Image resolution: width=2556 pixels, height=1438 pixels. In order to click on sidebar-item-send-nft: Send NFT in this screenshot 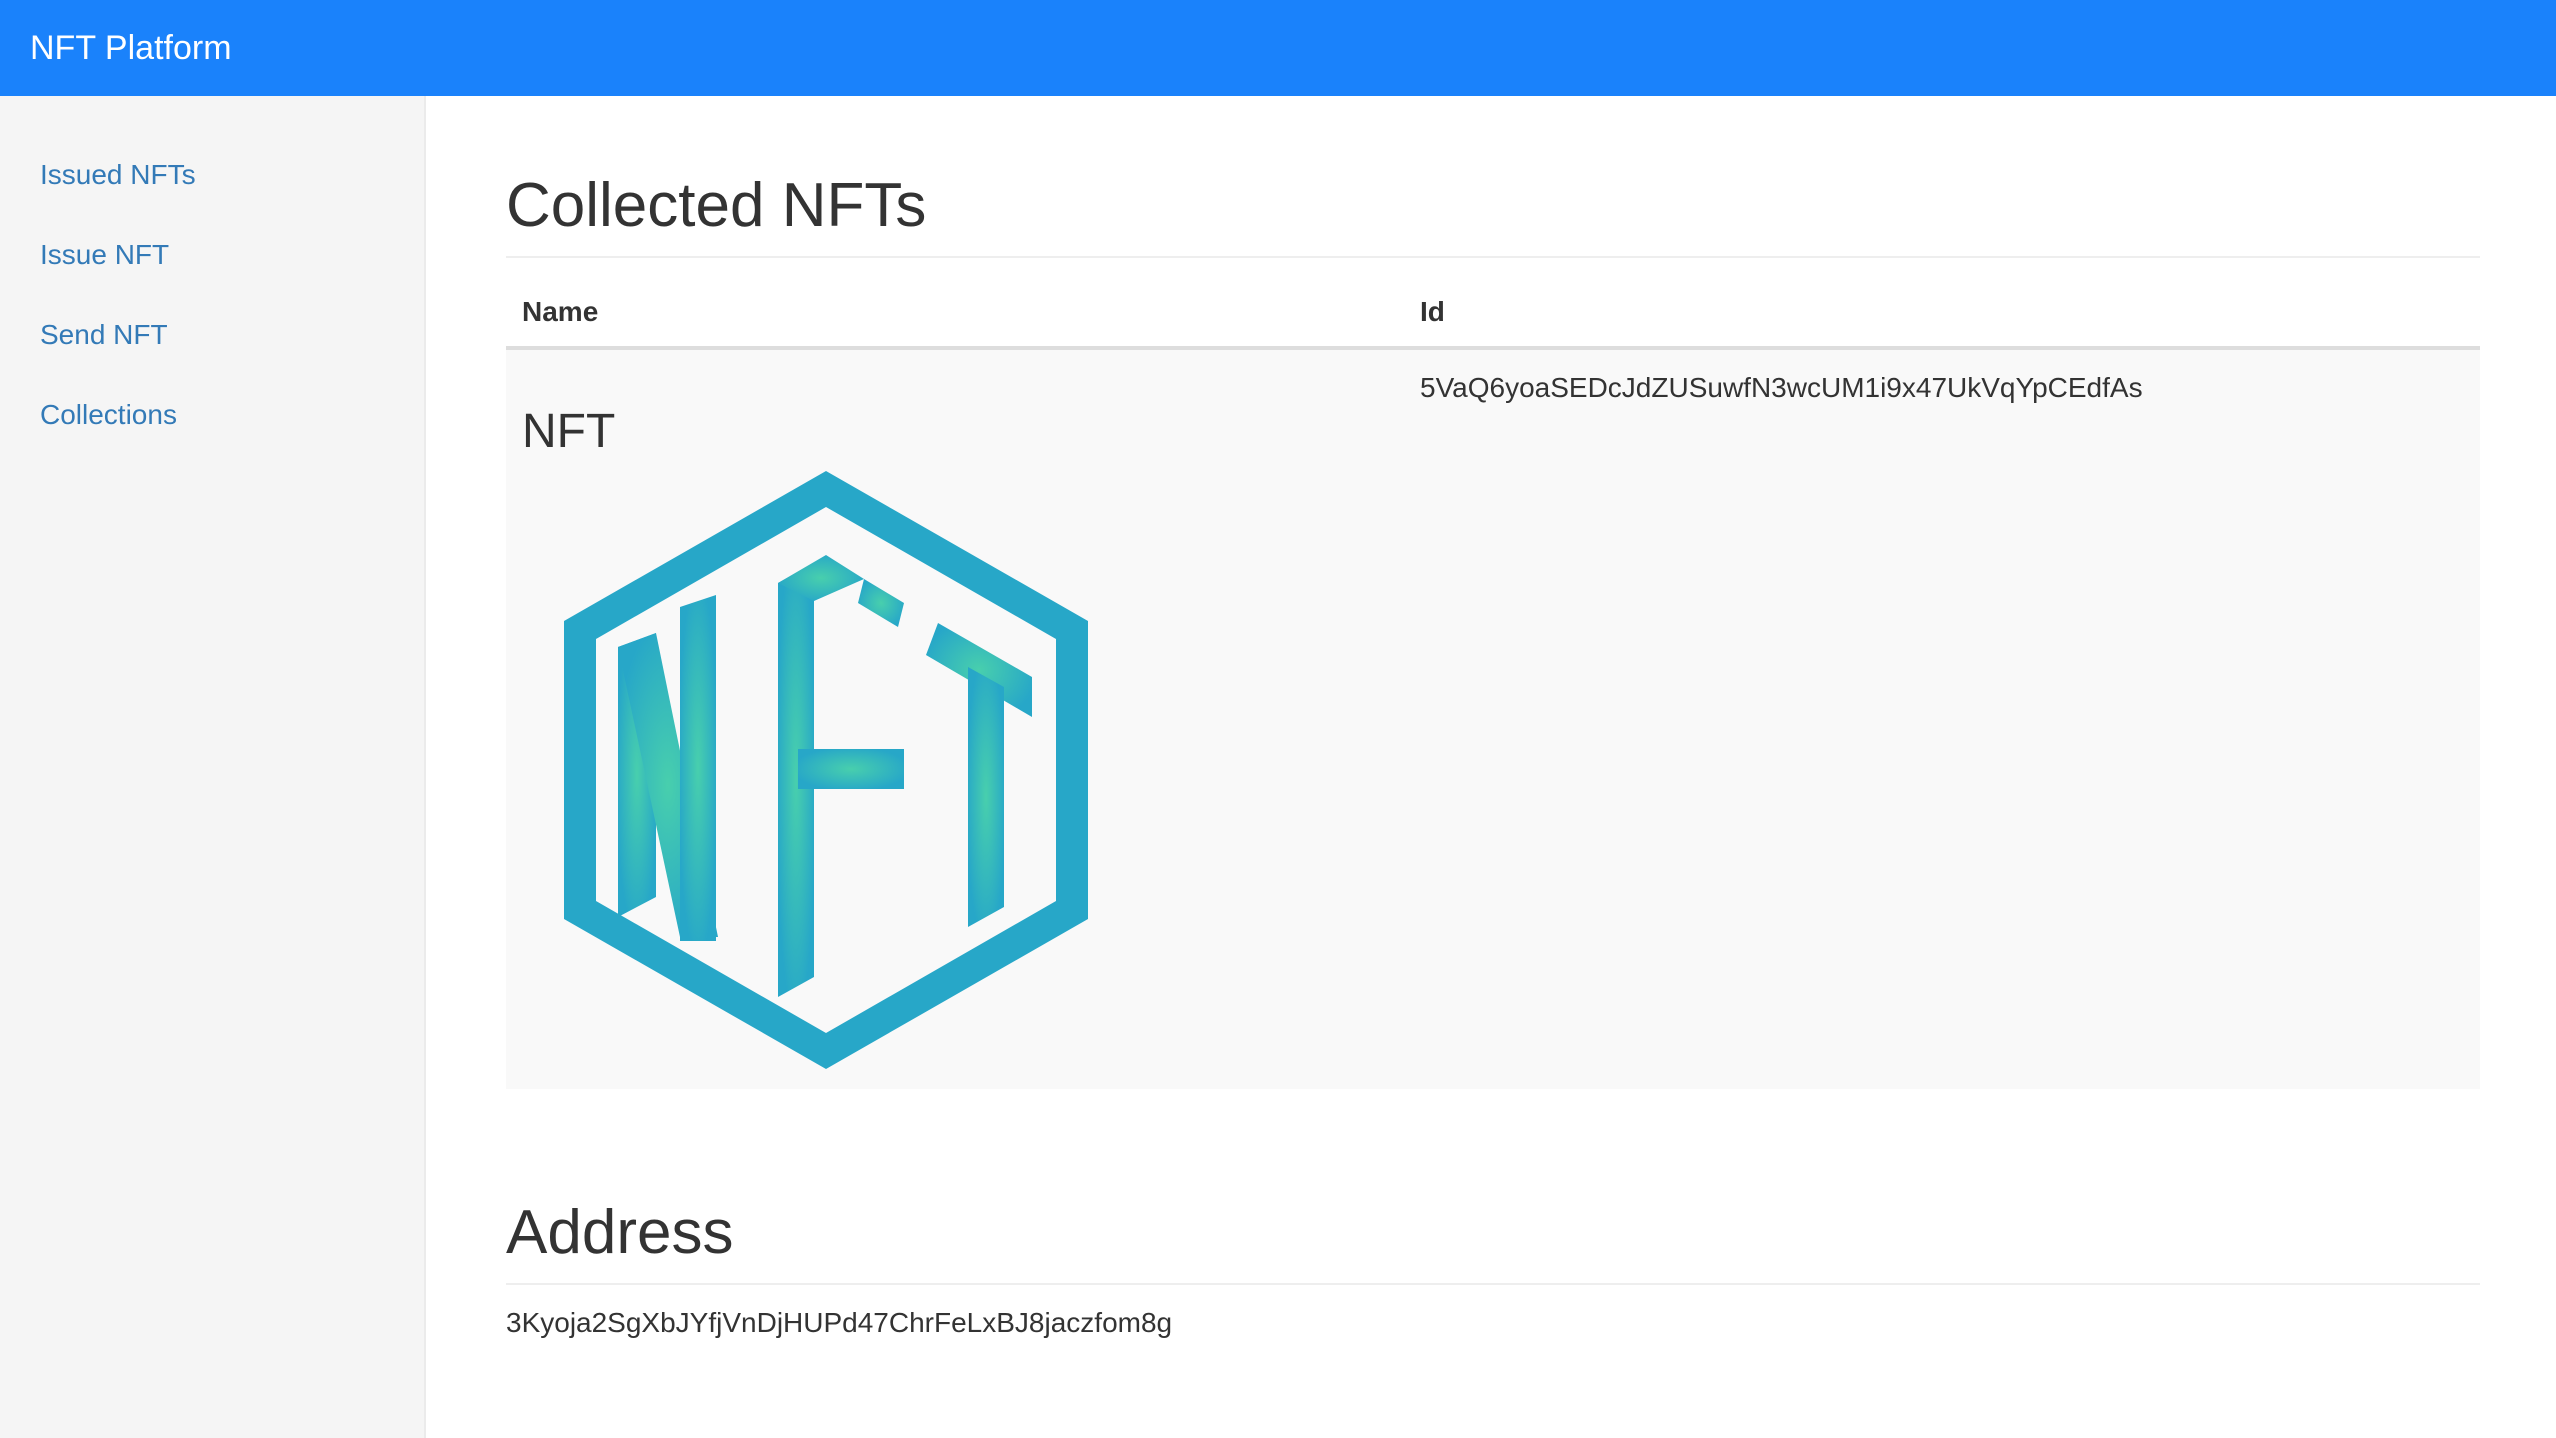, I will do `click(212, 358)`.